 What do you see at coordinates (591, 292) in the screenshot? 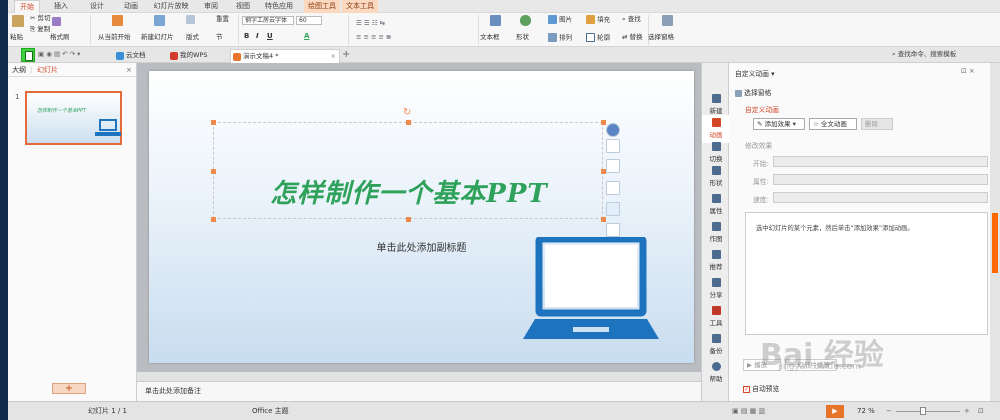
I see `laptop-graphic` at bounding box center [591, 292].